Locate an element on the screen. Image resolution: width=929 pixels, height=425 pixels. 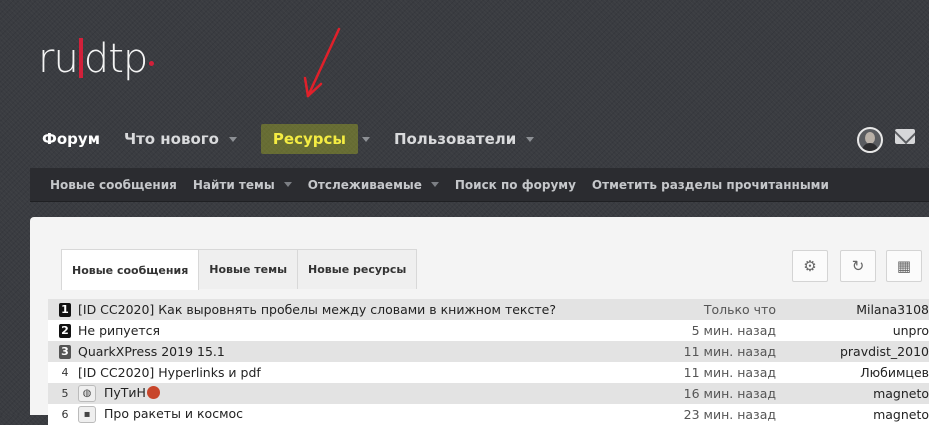
gear-icon: ⚙ is located at coordinates (810, 266).